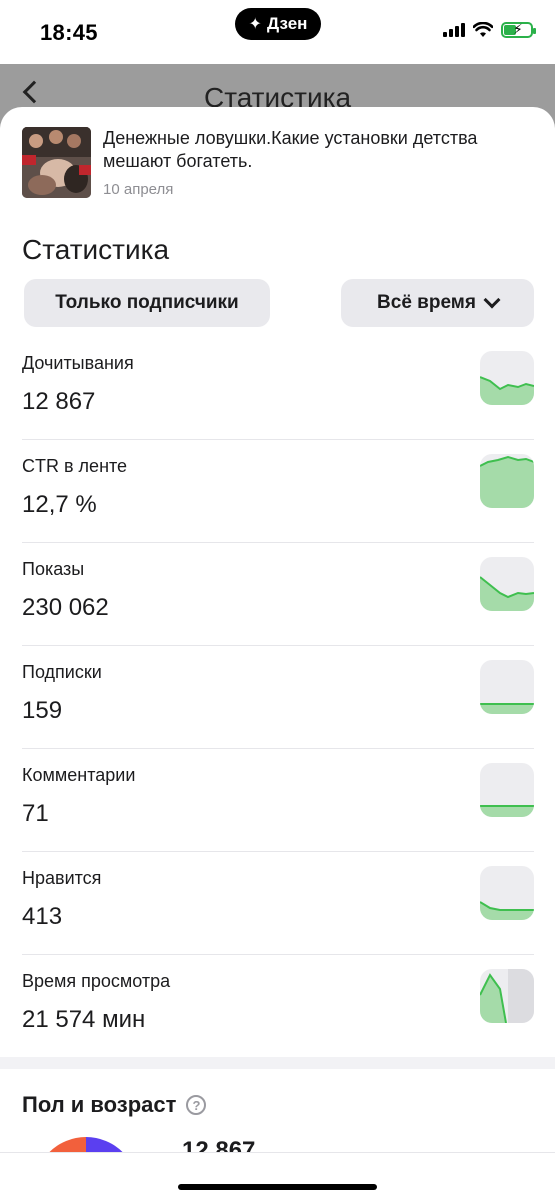 The width and height of the screenshot is (555, 1200). Describe the element at coordinates (138, 189) in the screenshot. I see `article-date: 10 апреля` at that location.